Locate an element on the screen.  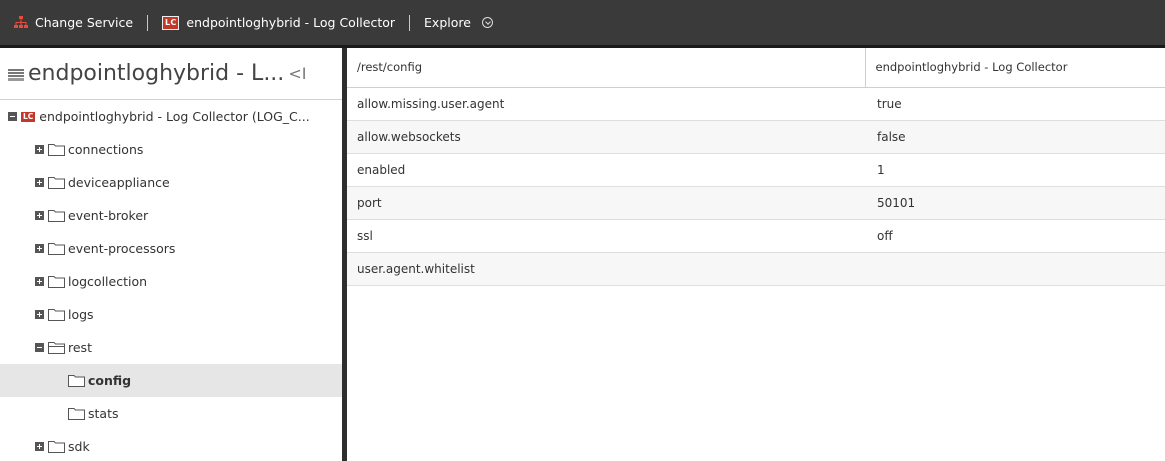
change-service-label: Change Service is located at coordinates (84, 22).